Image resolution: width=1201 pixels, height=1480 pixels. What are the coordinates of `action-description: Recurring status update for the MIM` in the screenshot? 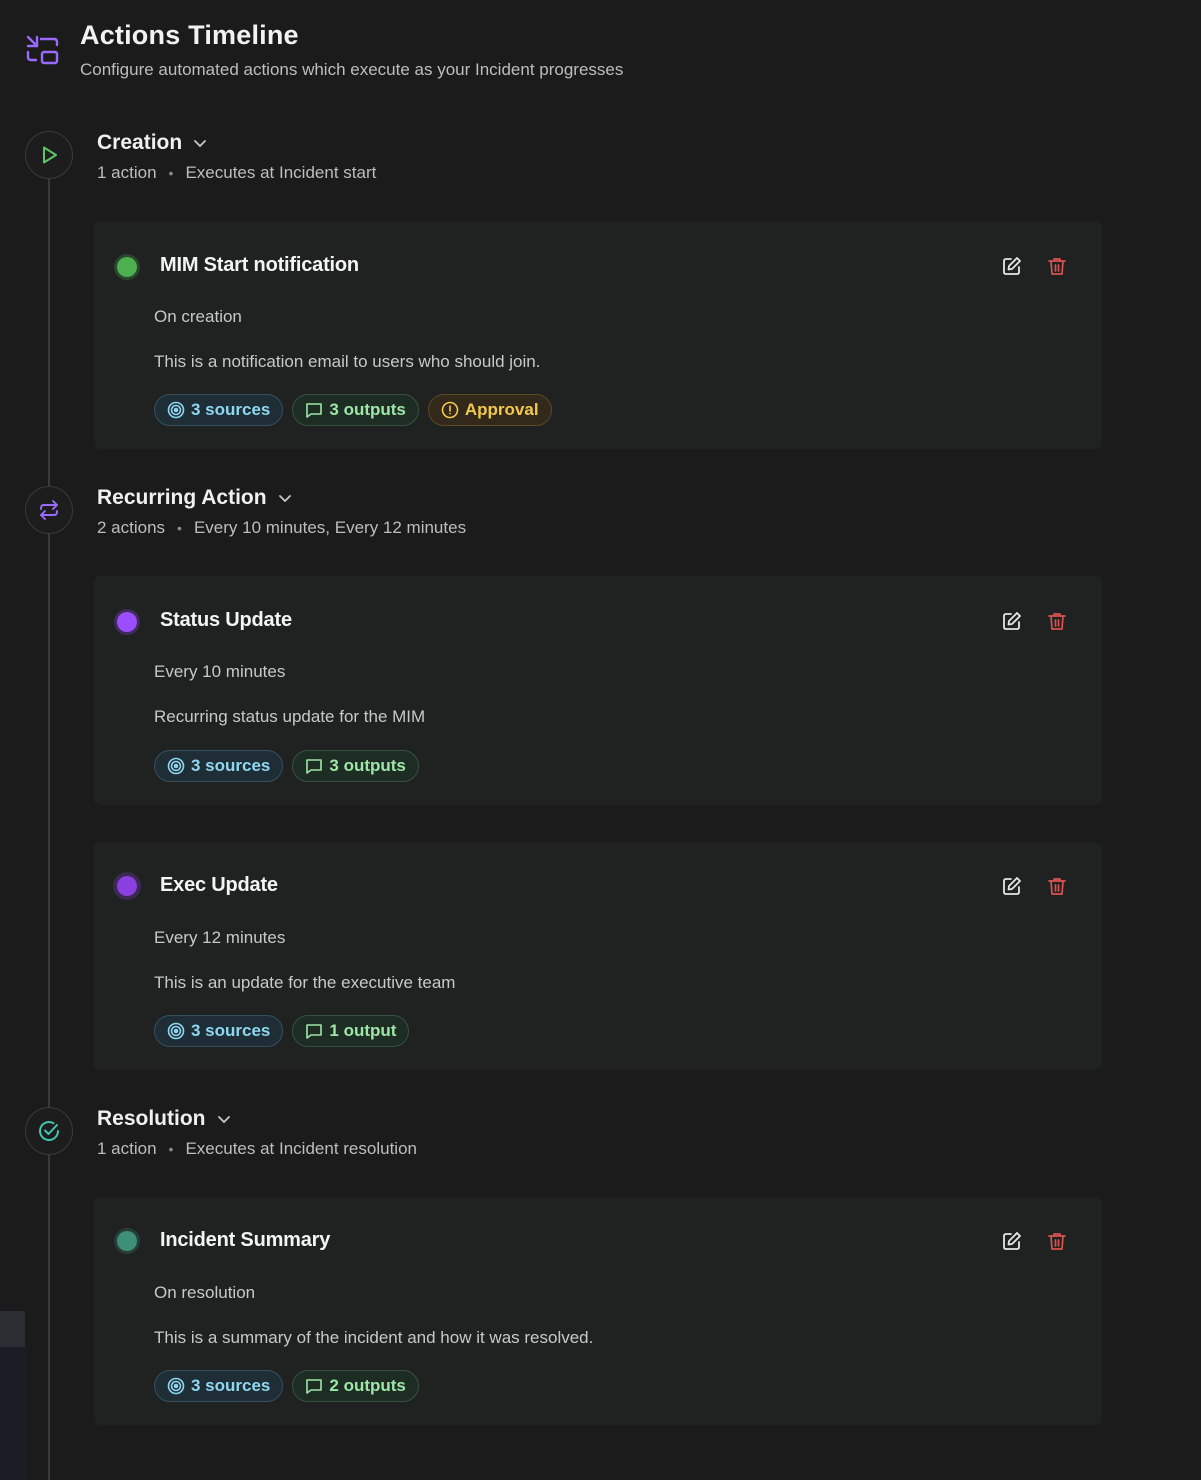 It's located at (290, 716).